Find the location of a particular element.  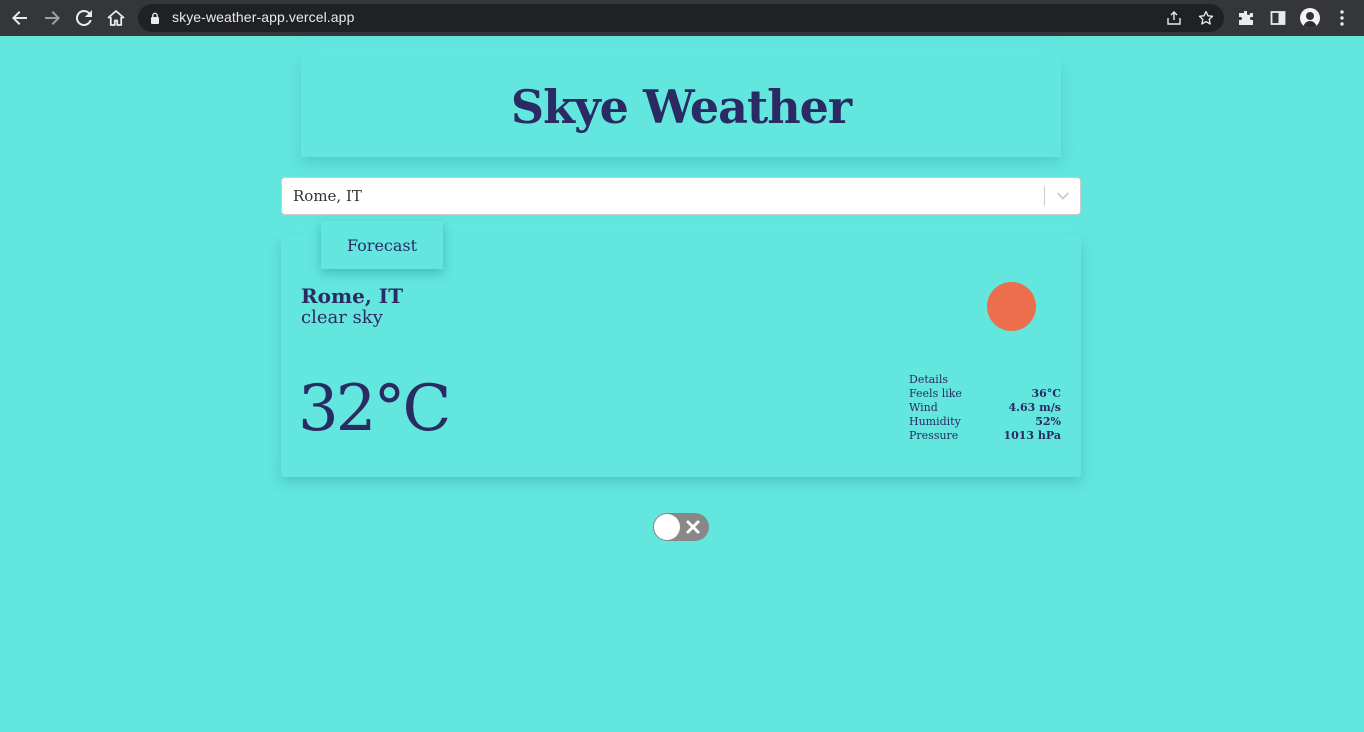

detail-label: Pressure is located at coordinates (934, 435).